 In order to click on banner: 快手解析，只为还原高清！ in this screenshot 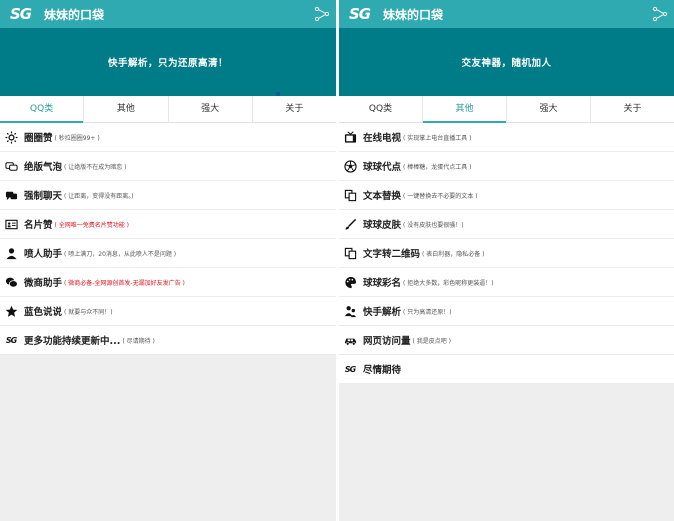, I will do `click(168, 62)`.